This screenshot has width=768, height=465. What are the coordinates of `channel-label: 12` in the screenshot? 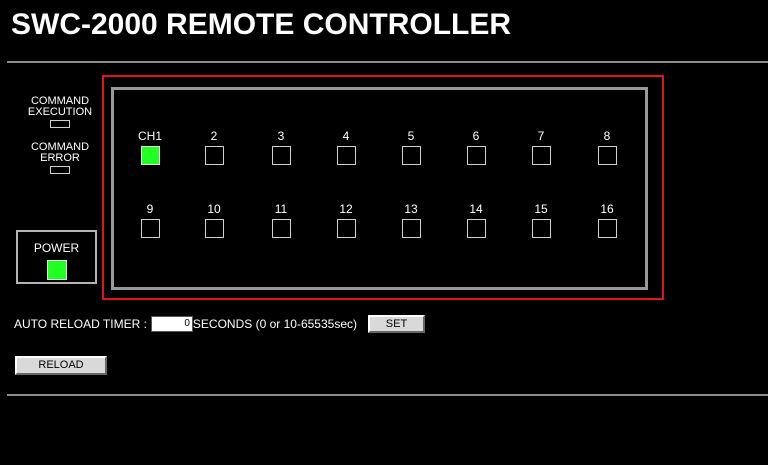 It's located at (346, 209).